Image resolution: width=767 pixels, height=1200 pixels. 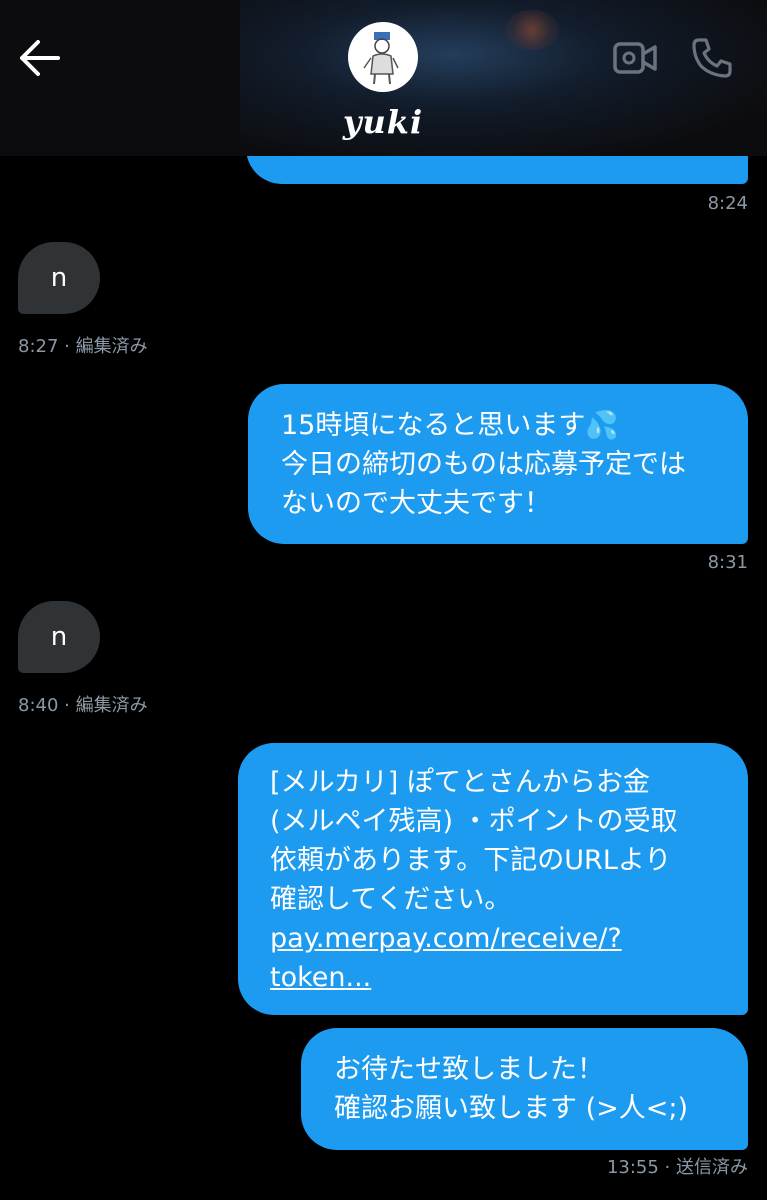 What do you see at coordinates (532, 30) in the screenshot?
I see `header-banner-decoration` at bounding box center [532, 30].